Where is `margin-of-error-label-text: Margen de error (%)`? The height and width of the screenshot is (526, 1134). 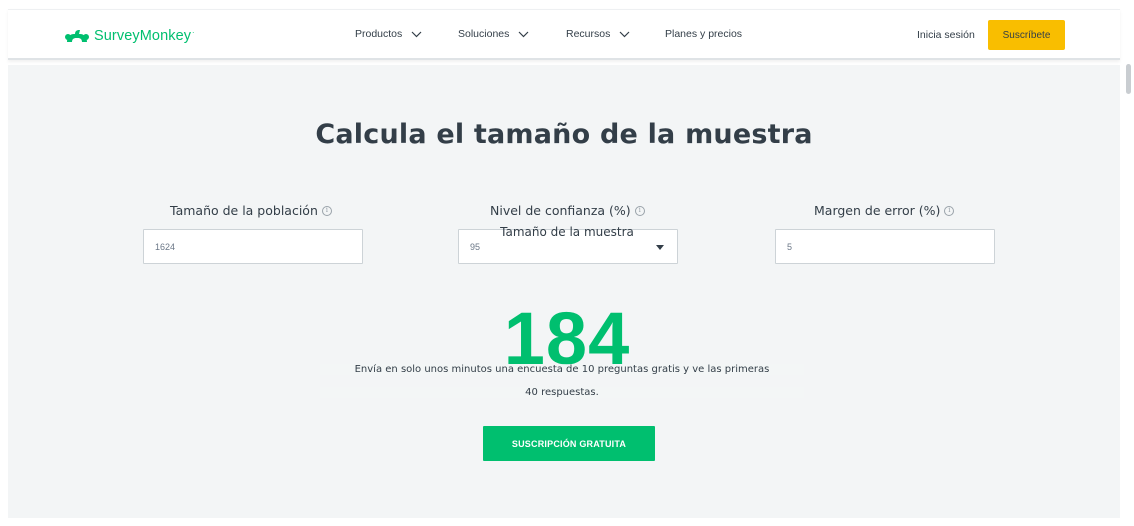 margin-of-error-label-text: Margen de error (%) is located at coordinates (877, 210).